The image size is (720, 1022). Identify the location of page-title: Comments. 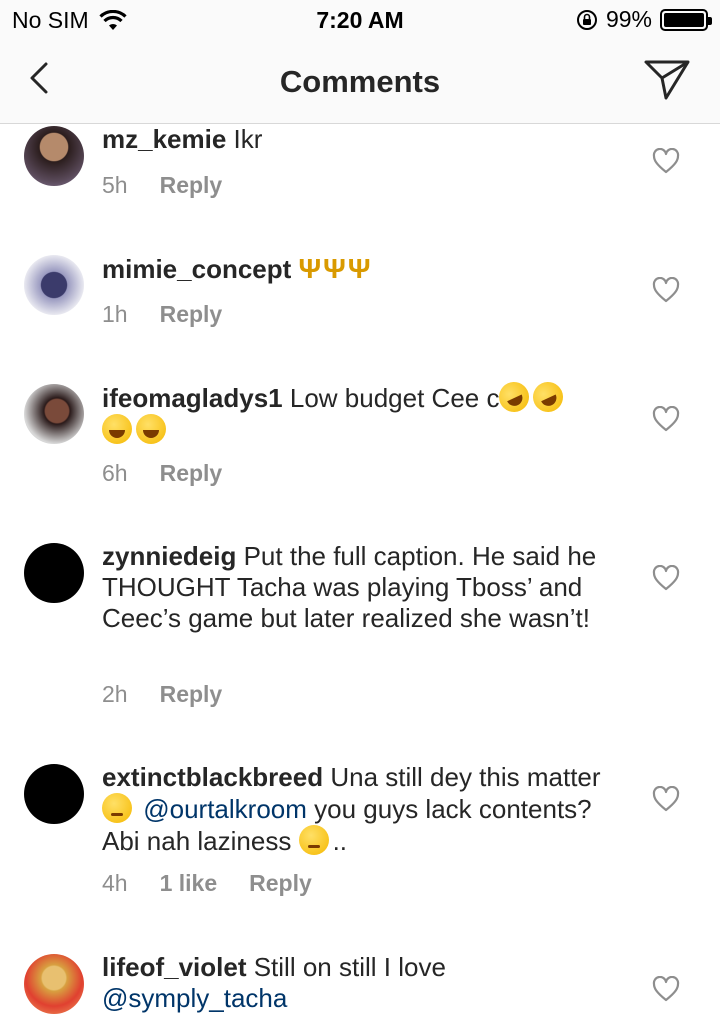
(360, 81).